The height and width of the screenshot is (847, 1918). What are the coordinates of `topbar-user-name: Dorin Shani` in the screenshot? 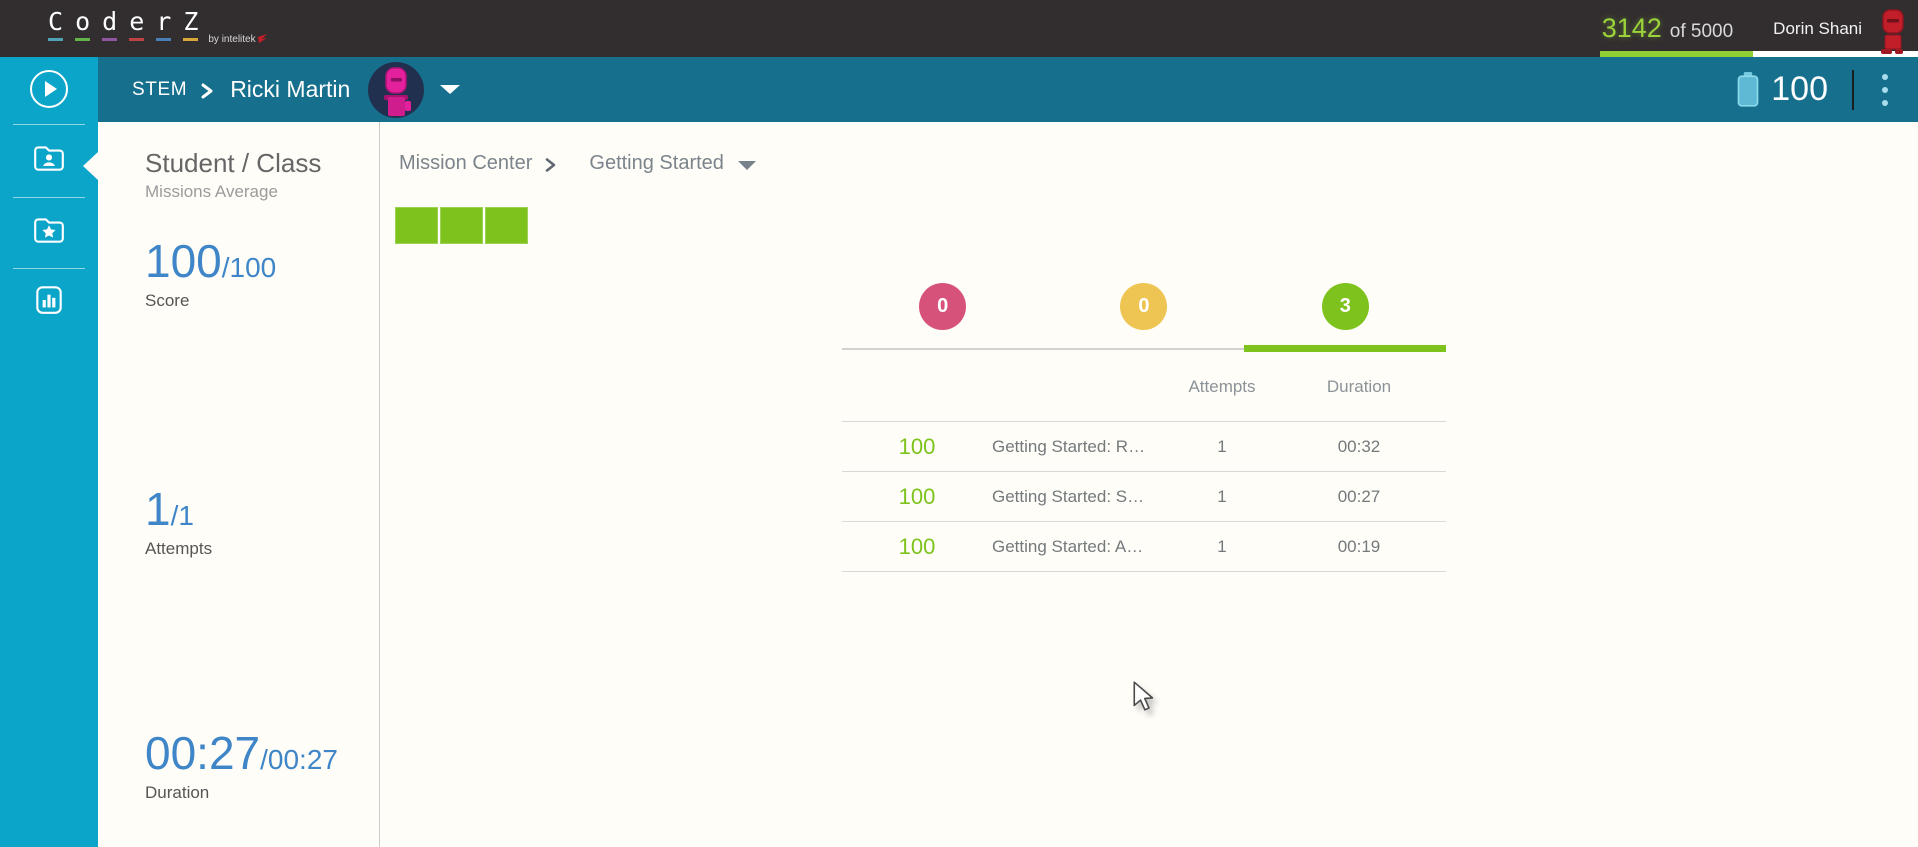 It's located at (1817, 29).